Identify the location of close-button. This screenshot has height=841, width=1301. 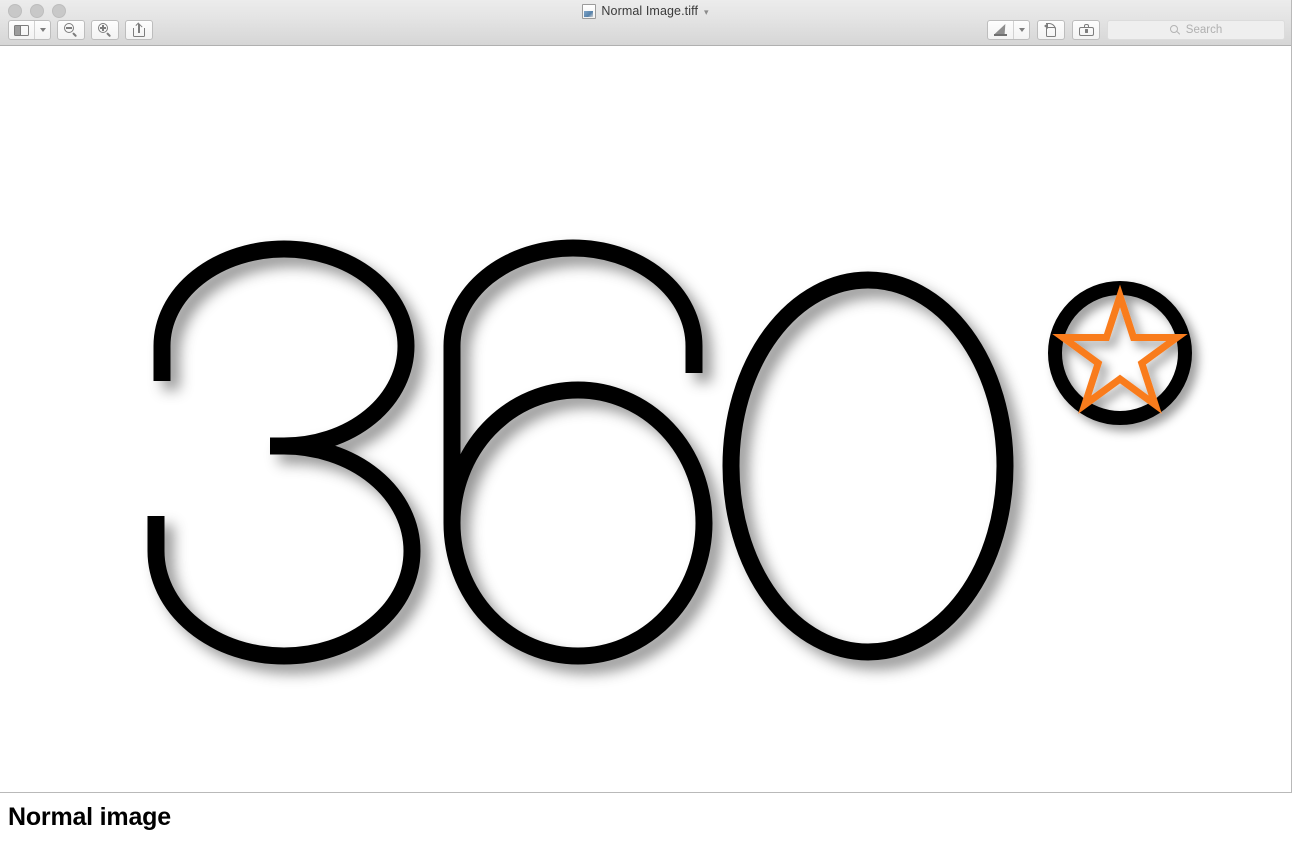
(15, 11).